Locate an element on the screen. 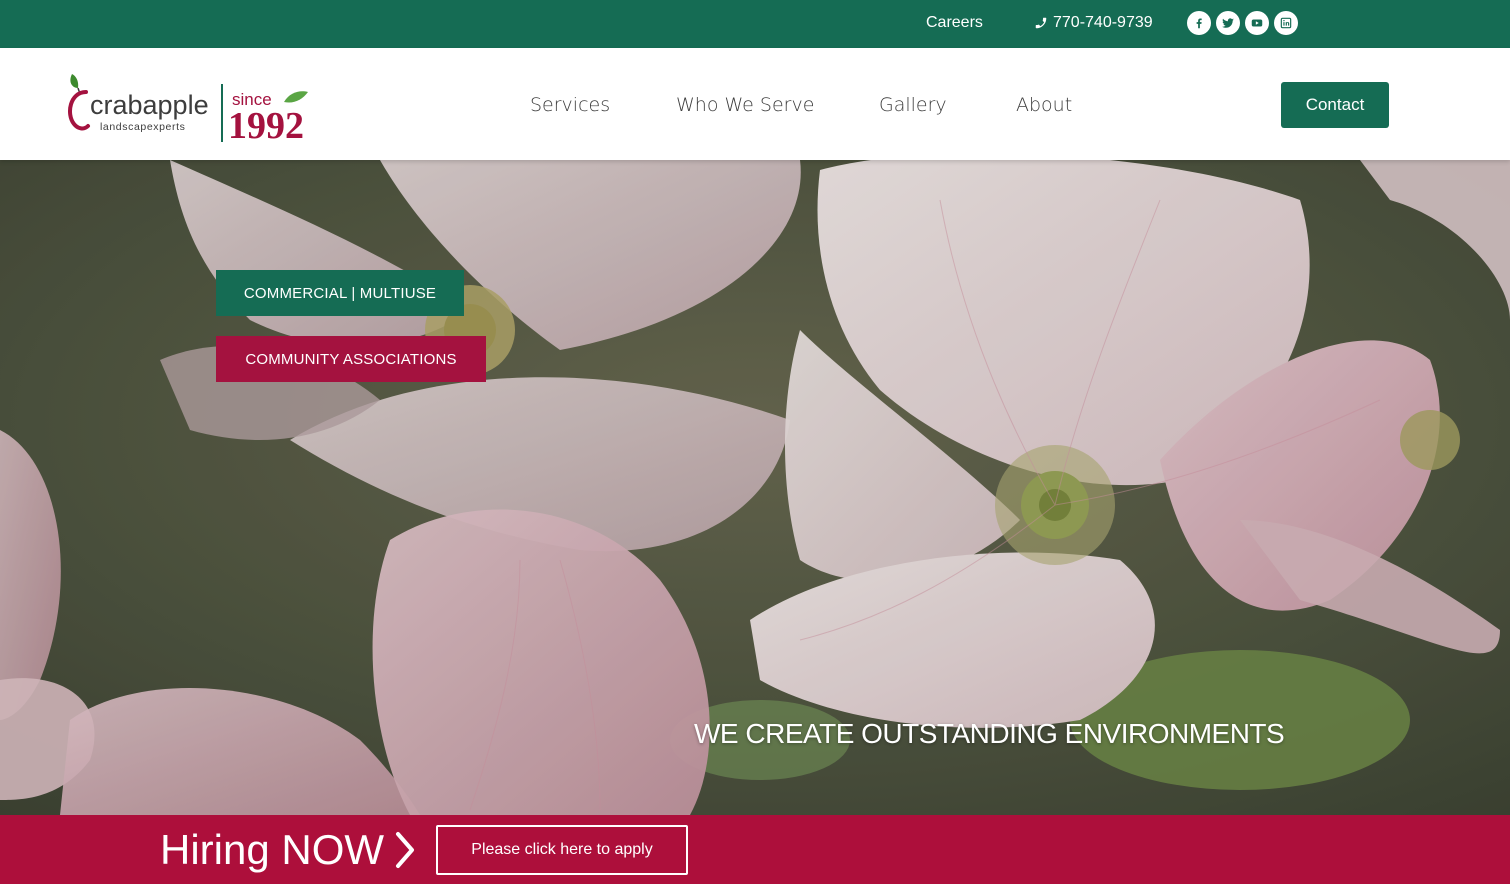 This screenshot has height=884, width=1510. twitter-link is located at coordinates (1228, 23).